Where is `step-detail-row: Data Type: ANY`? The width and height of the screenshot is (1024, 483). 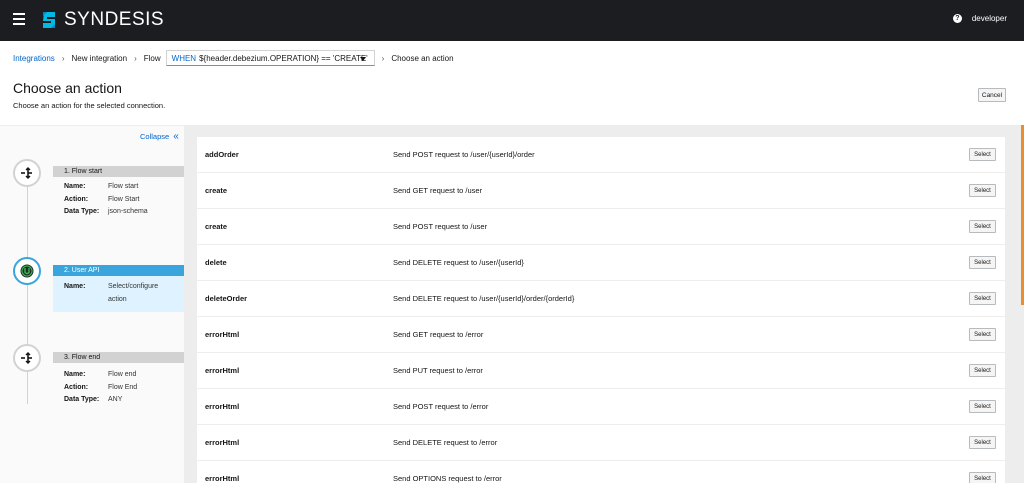 step-detail-row: Data Type: ANY is located at coordinates (118, 400).